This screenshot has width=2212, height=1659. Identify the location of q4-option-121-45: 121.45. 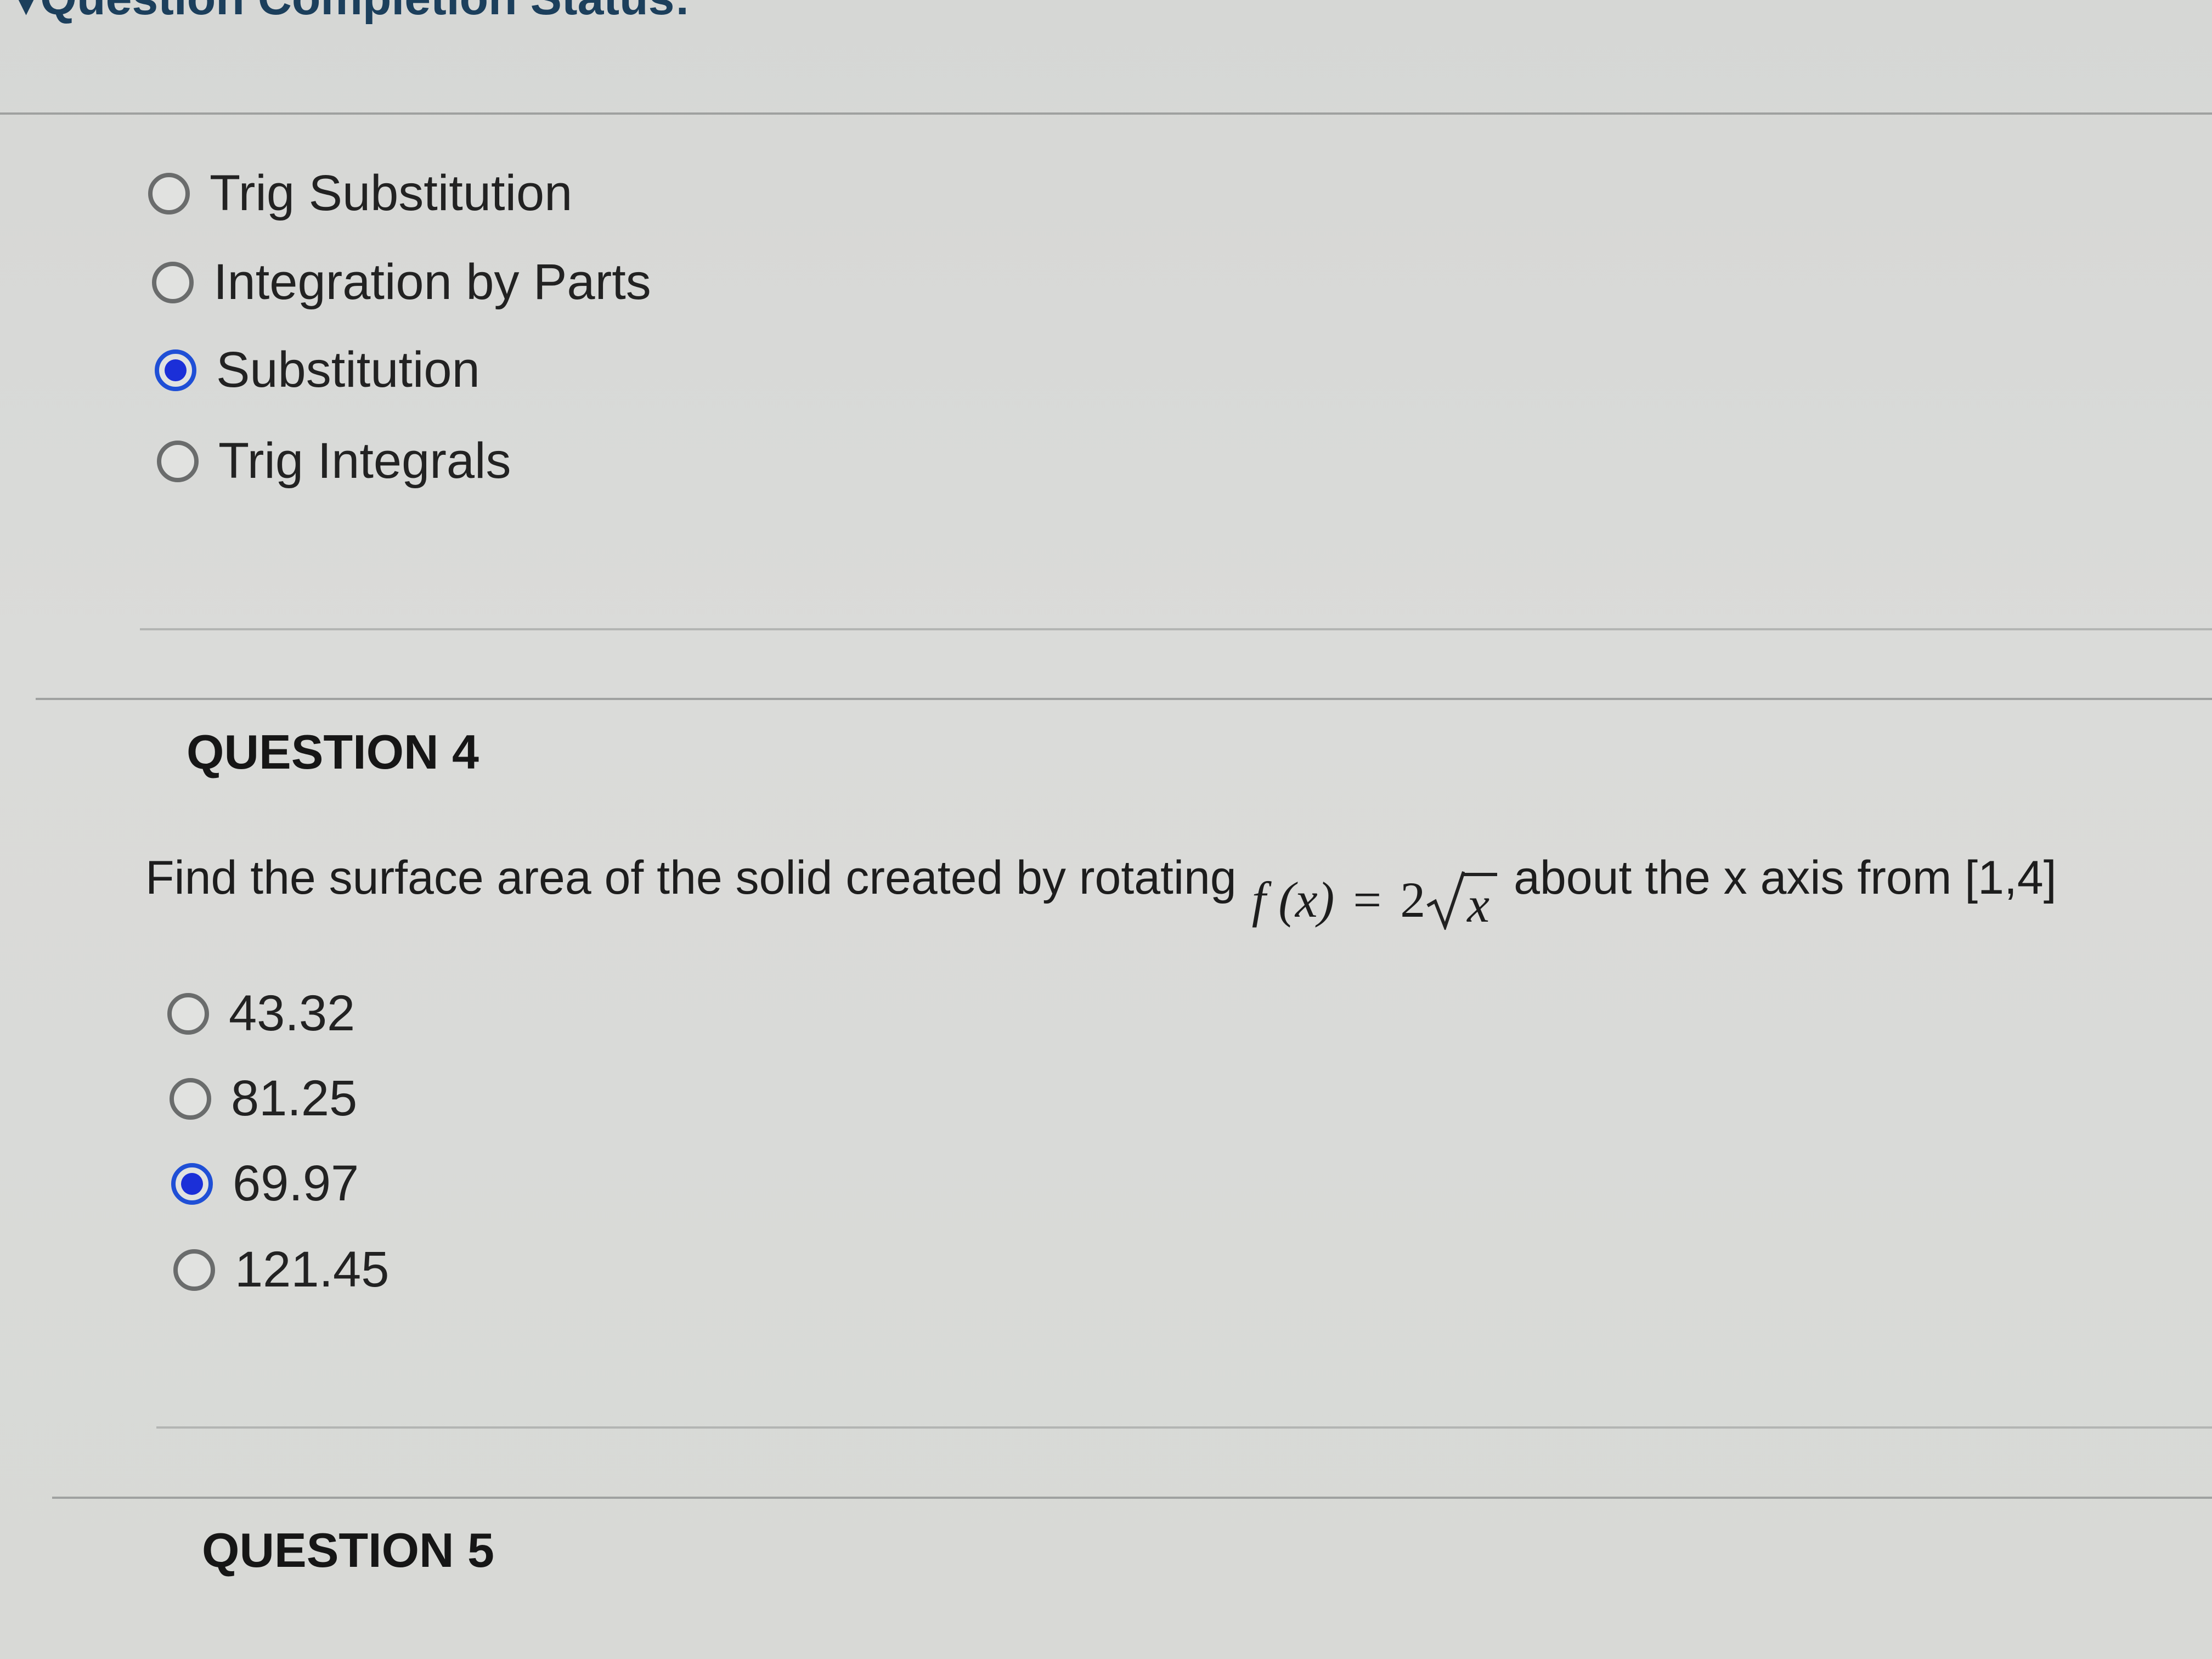
(281, 1270).